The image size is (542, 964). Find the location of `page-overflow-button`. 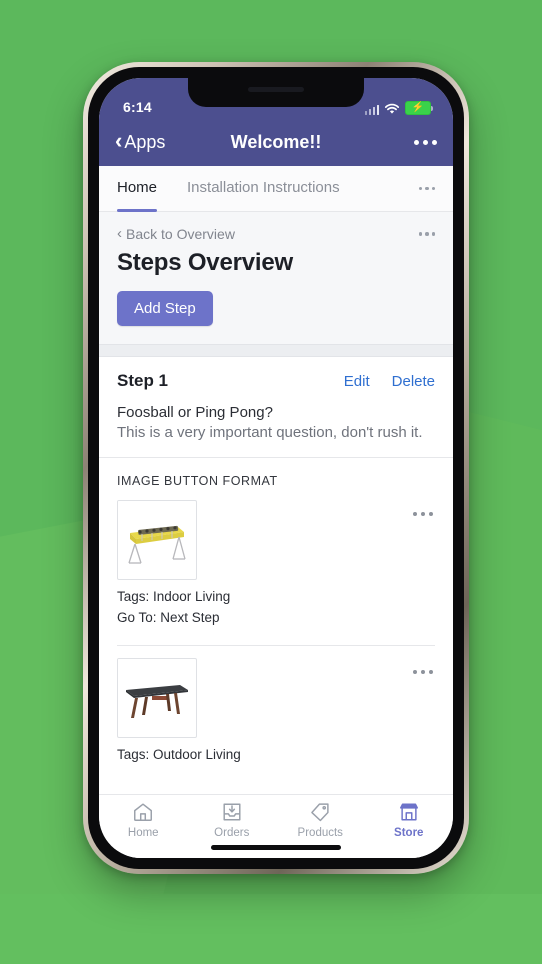

page-overflow-button is located at coordinates (426, 234).